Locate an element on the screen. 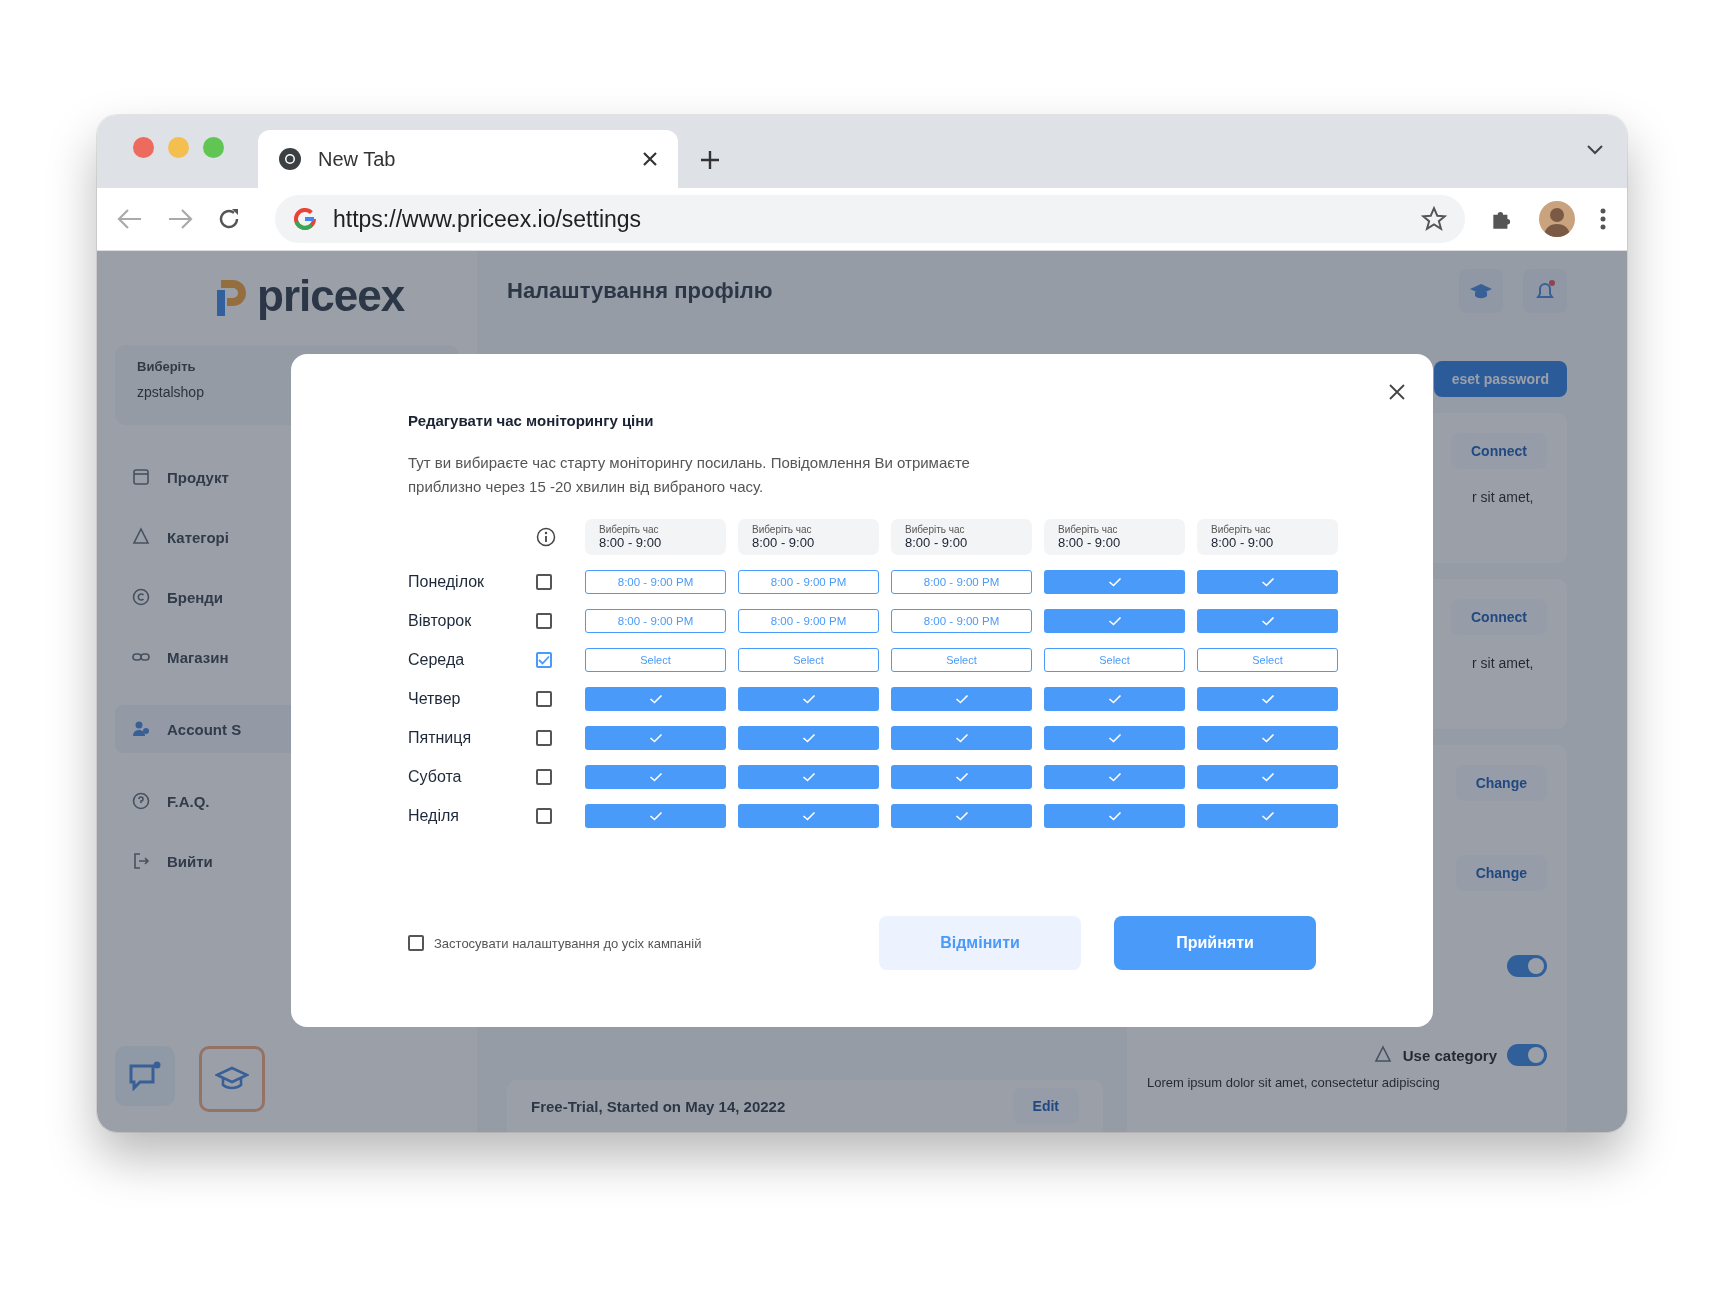 The height and width of the screenshot is (1310, 1724). info-icon is located at coordinates (546, 537).